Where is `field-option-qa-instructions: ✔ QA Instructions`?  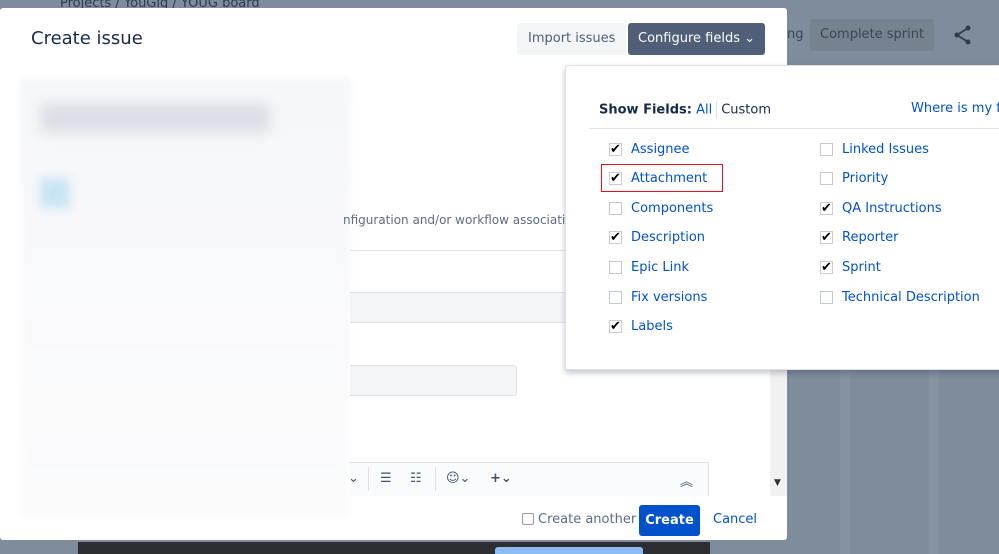 field-option-qa-instructions: ✔ QA Instructions is located at coordinates (881, 208).